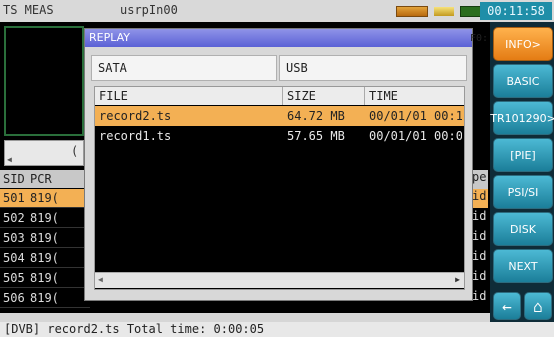 This screenshot has height=337, width=554. Describe the element at coordinates (44, 81) in the screenshot. I see `video-preview` at that location.